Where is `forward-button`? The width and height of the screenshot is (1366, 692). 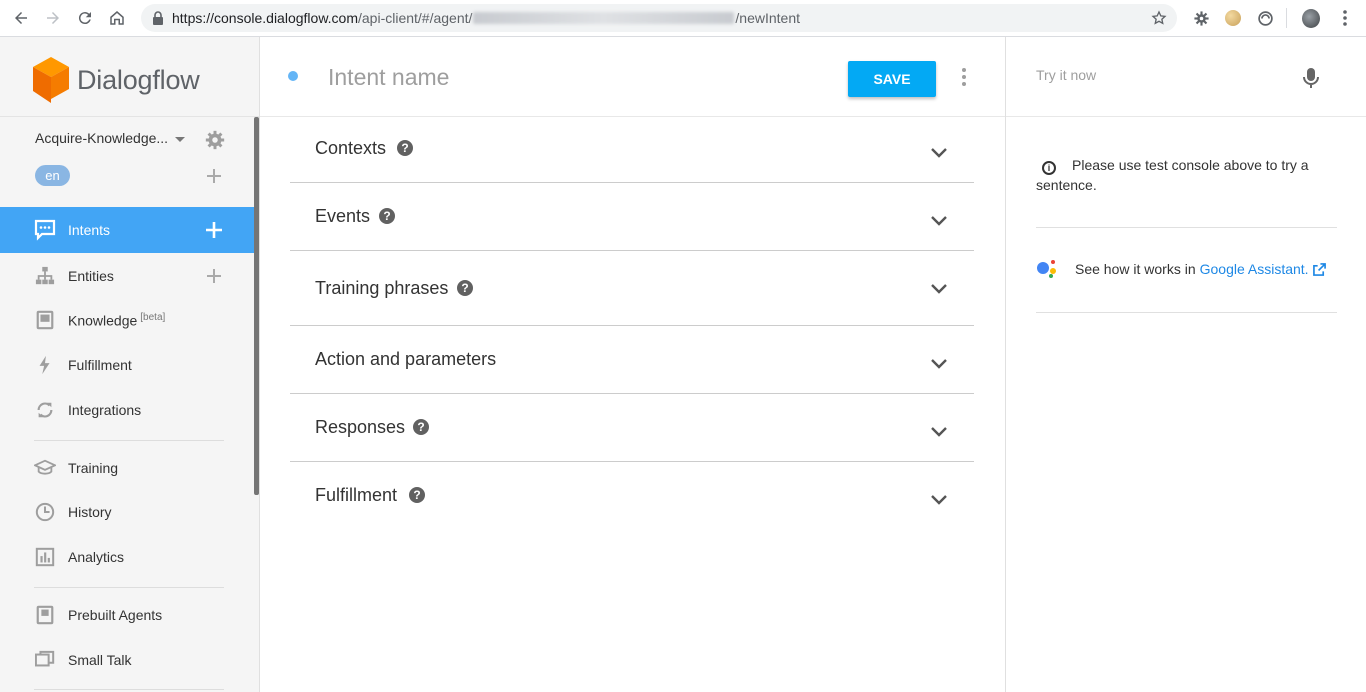
forward-button is located at coordinates (53, 18).